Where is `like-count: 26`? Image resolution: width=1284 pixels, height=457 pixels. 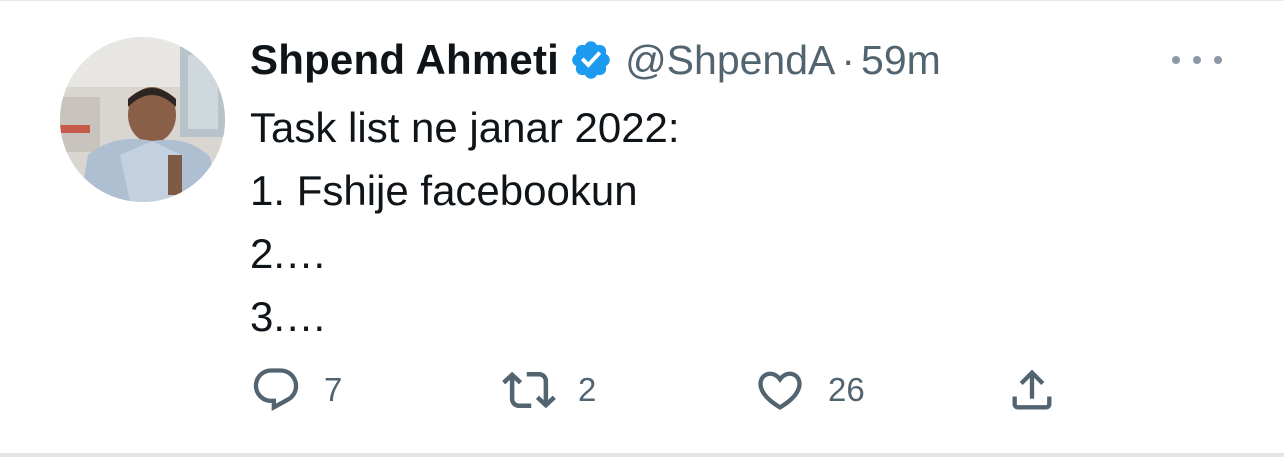 like-count: 26 is located at coordinates (846, 389).